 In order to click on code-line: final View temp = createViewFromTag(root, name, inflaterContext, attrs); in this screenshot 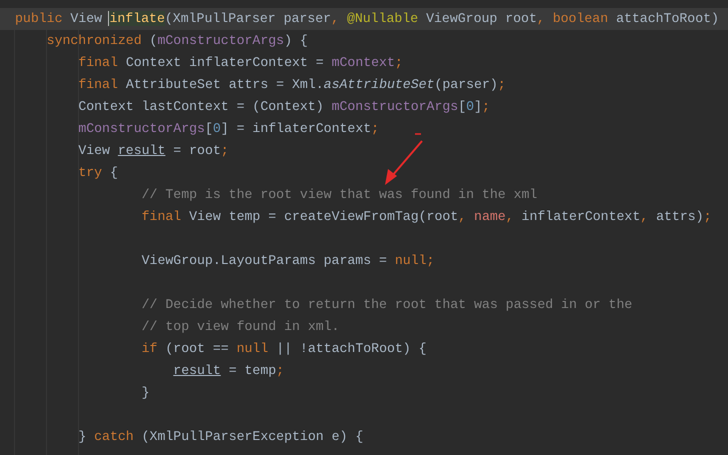, I will do `click(426, 217)`.